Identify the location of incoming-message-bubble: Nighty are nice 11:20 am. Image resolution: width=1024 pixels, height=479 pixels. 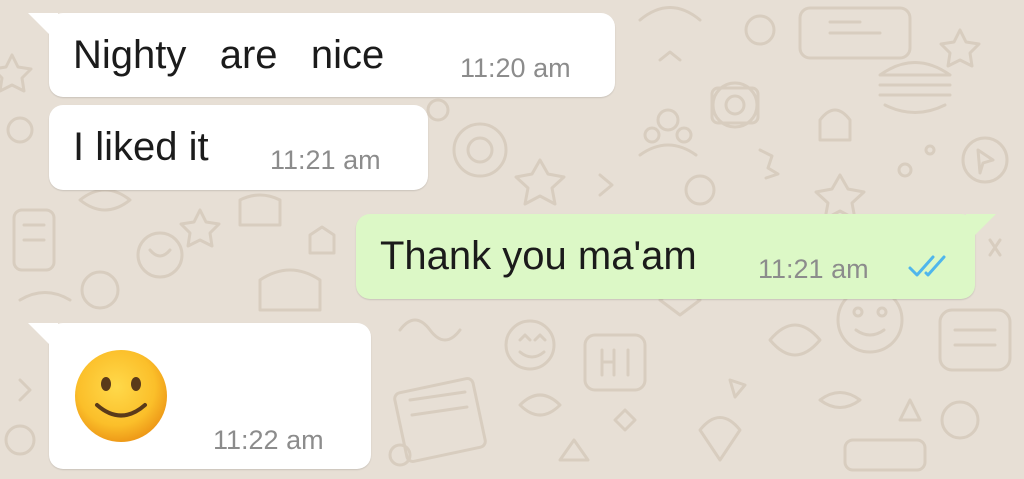
(332, 55).